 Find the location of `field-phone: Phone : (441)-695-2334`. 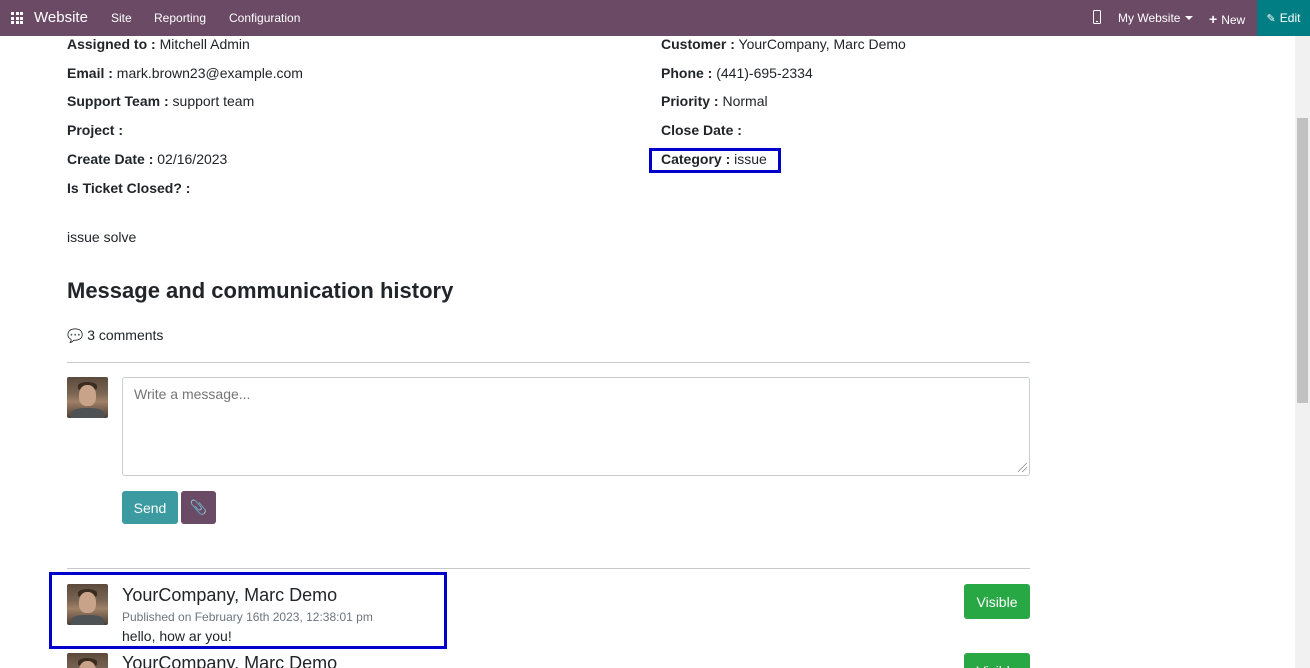

field-phone: Phone : (441)-695-2334 is located at coordinates (737, 73).